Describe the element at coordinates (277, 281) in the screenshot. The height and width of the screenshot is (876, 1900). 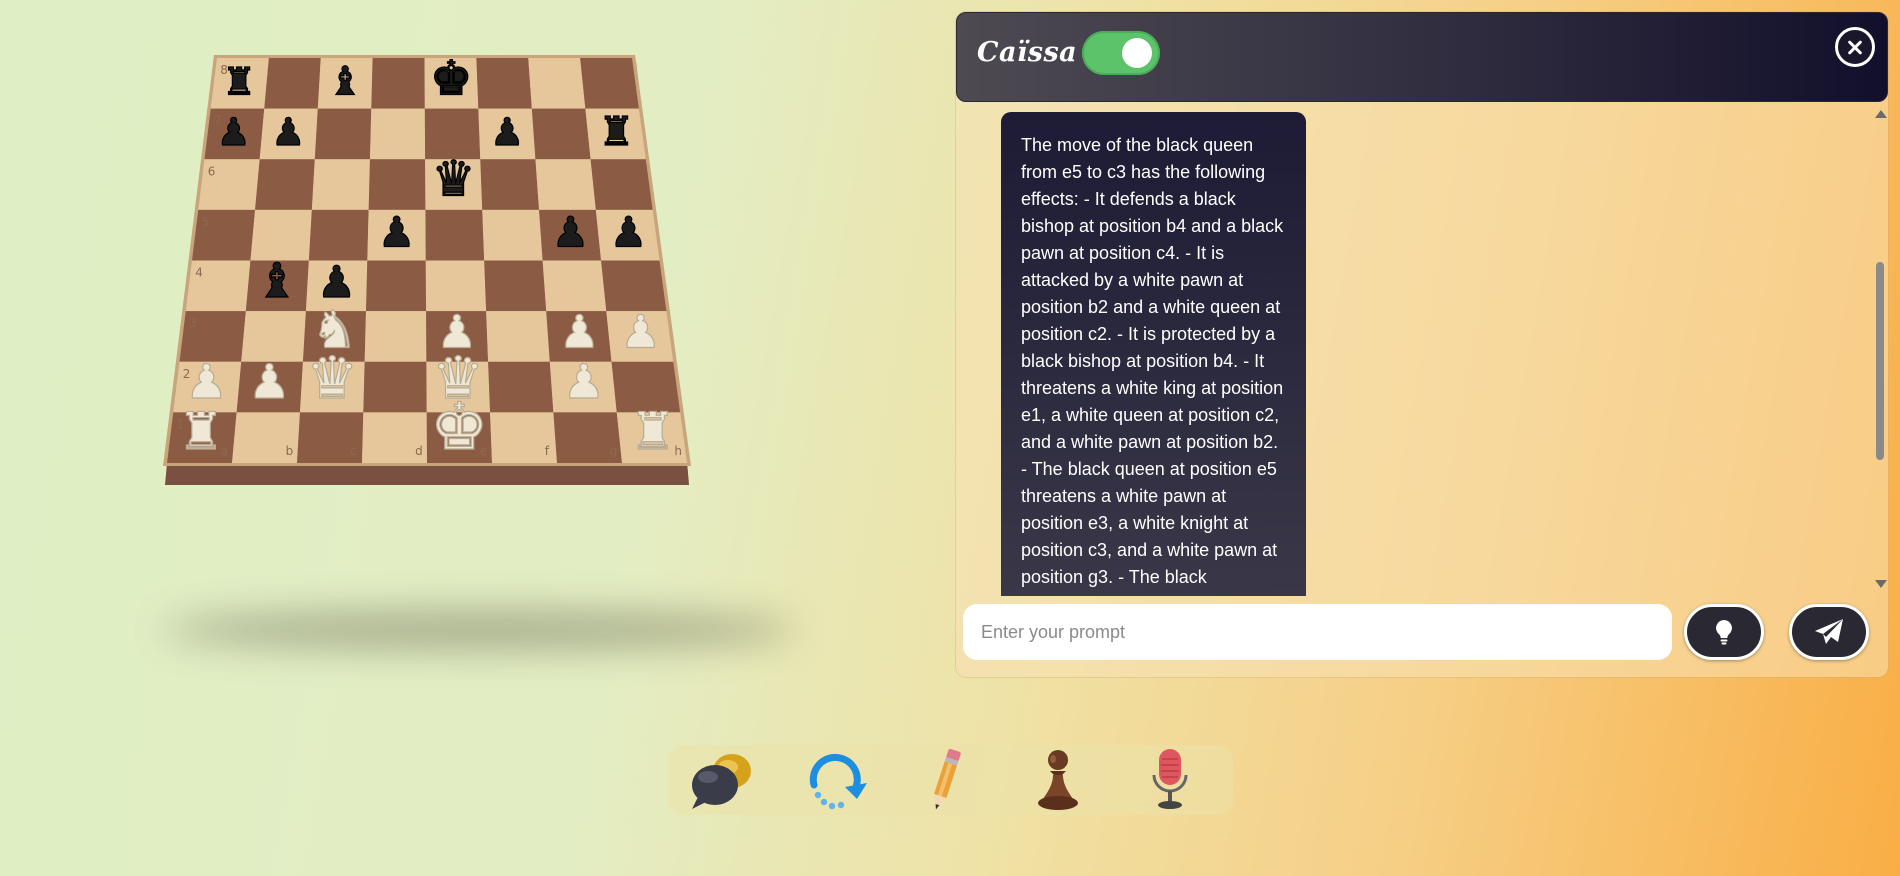
I see `black-bishop-b4: ♝` at that location.